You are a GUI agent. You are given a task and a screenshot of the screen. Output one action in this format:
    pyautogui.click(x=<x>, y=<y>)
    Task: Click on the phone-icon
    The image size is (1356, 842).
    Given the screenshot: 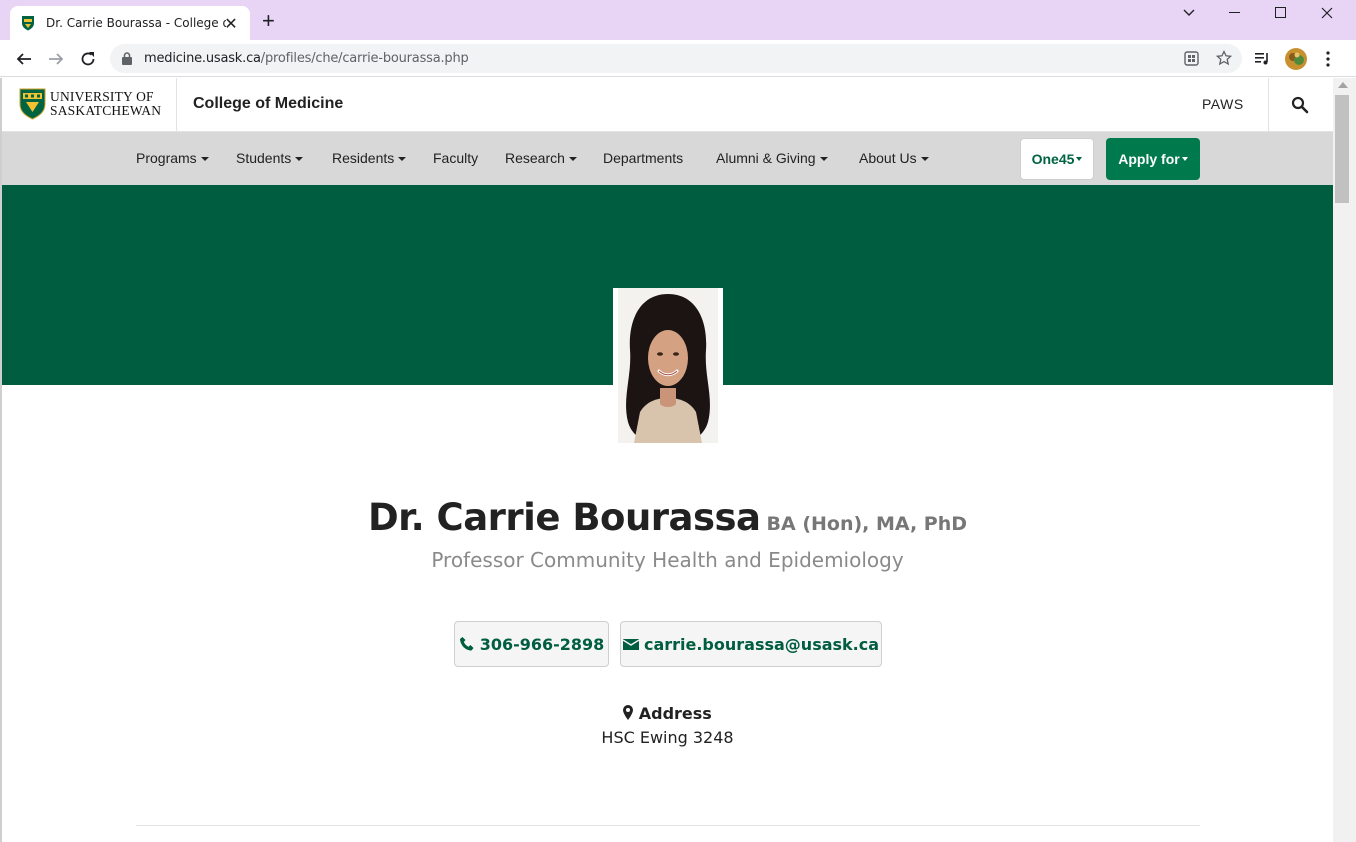 What is the action you would take?
    pyautogui.click(x=466, y=644)
    